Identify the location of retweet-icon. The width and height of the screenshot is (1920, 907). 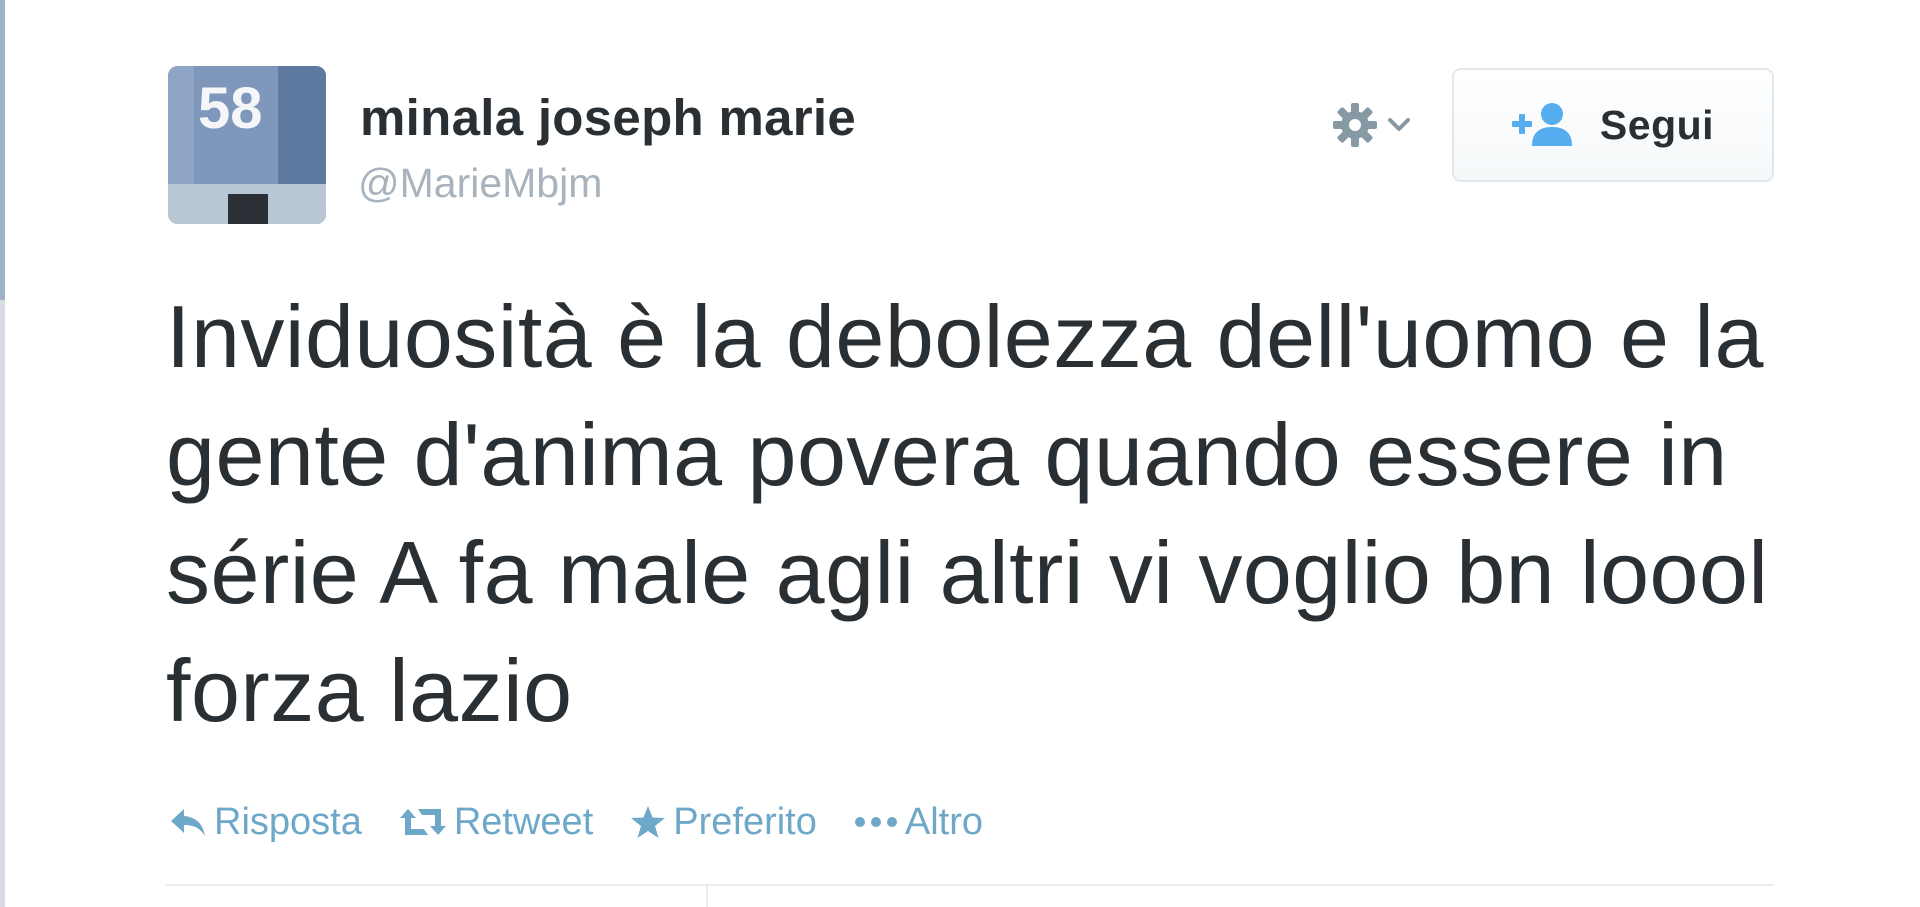
(422, 822).